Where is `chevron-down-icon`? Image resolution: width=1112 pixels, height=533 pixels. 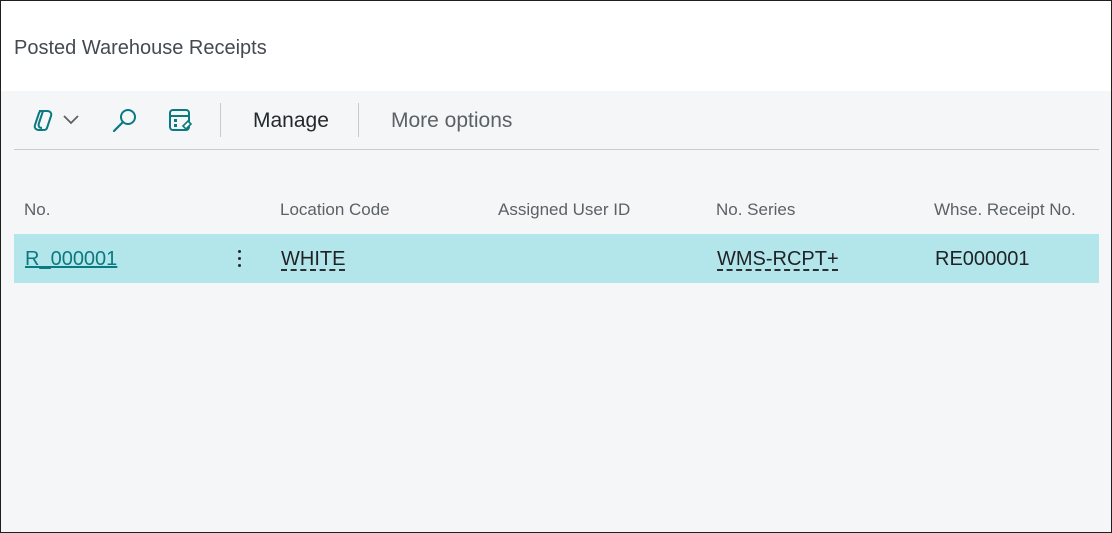
chevron-down-icon is located at coordinates (71, 122).